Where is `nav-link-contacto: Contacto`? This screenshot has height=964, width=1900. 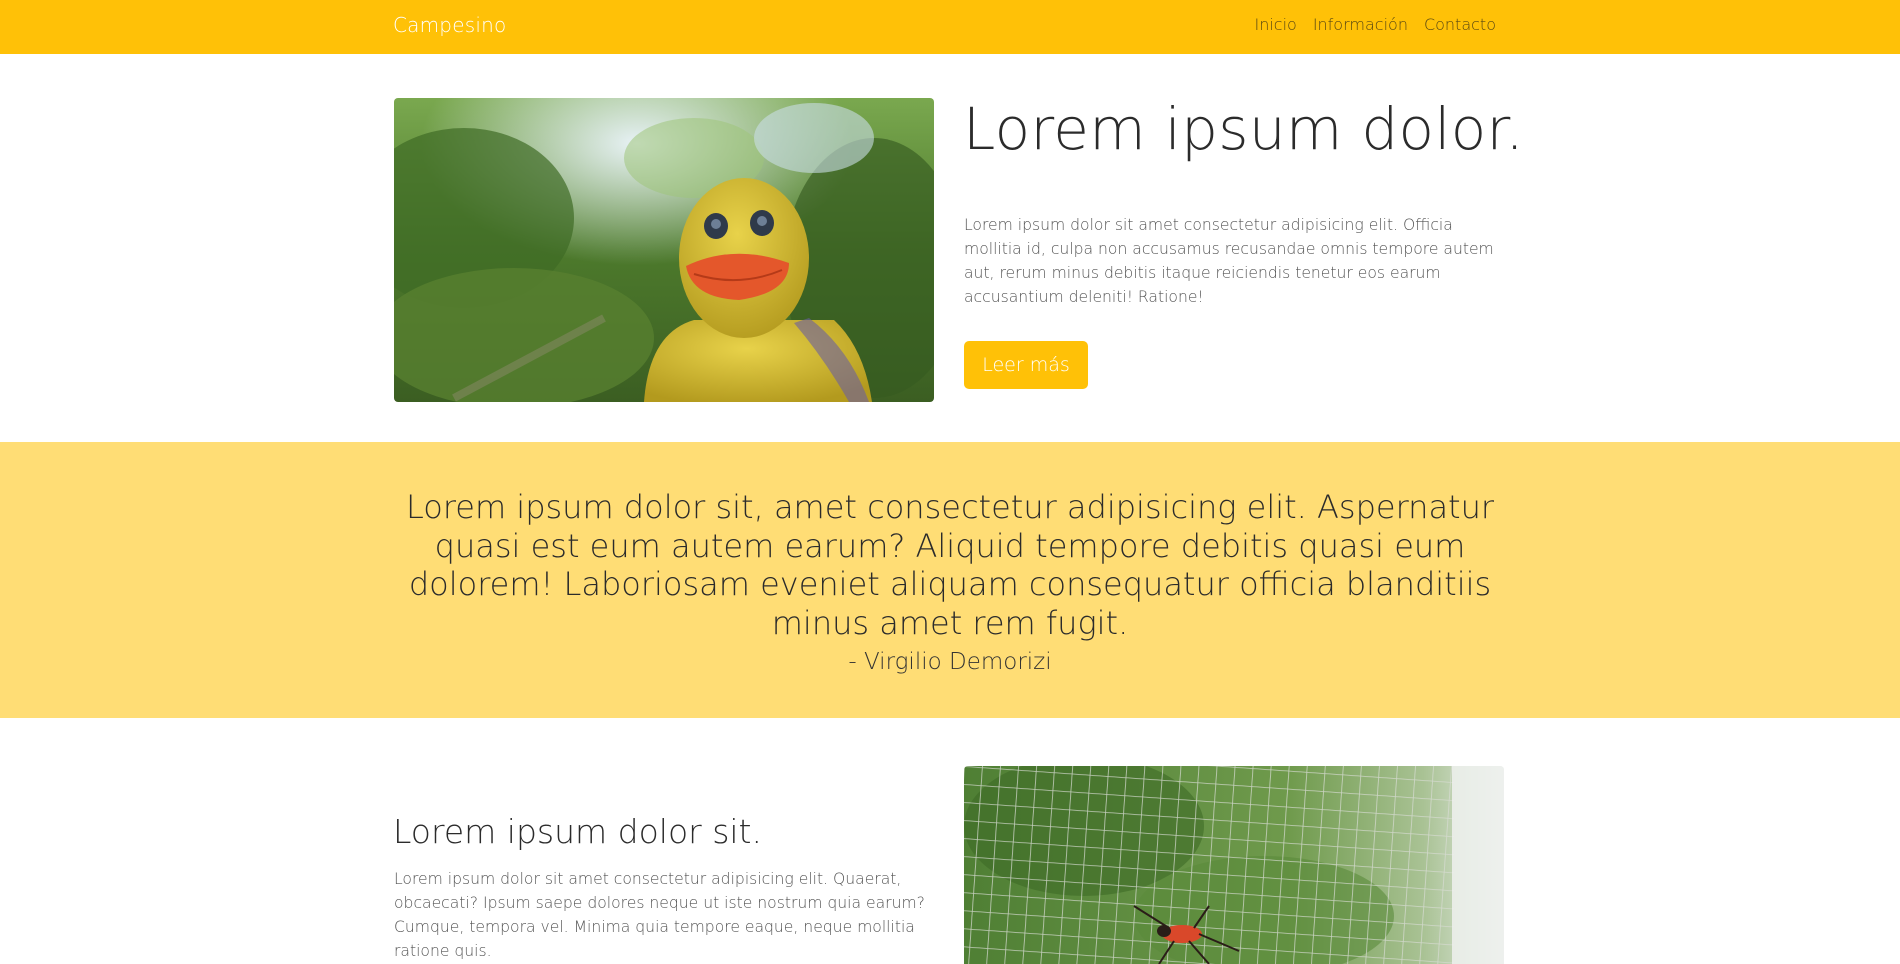 nav-link-contacto: Contacto is located at coordinates (1460, 24).